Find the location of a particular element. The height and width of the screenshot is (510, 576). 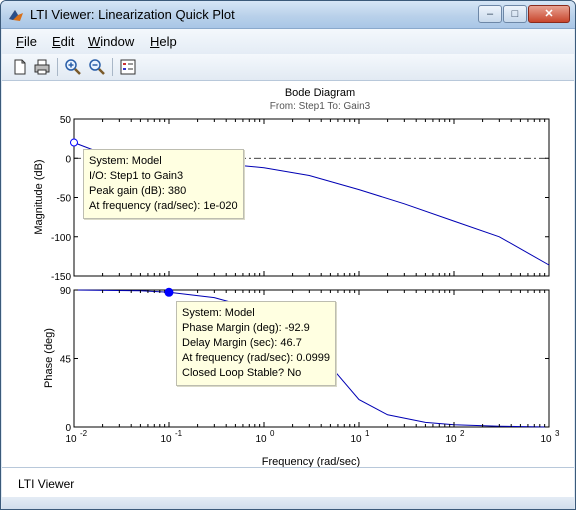

minimize-icon: – is located at coordinates (490, 14).